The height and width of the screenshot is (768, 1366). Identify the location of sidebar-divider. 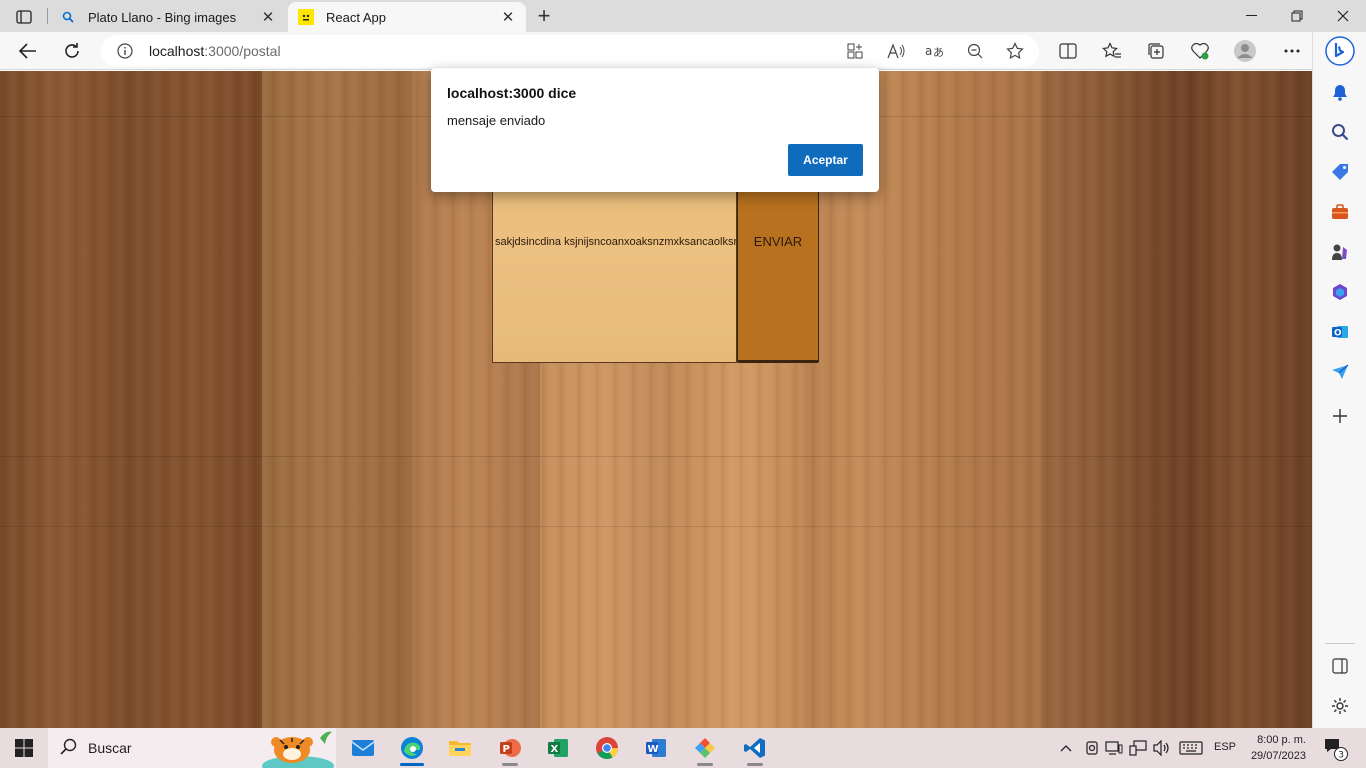
(1340, 643).